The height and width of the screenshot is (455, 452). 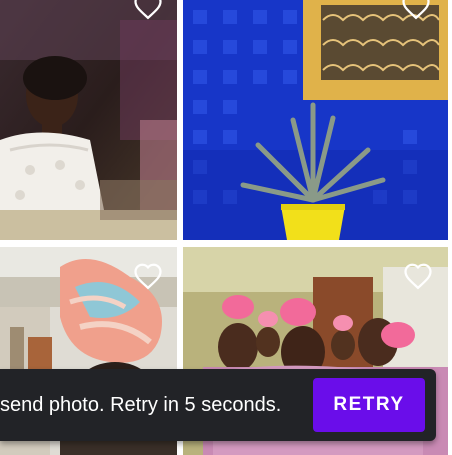 I want to click on snackbar-message: send photo. Retry in 5 seconds., so click(x=141, y=405).